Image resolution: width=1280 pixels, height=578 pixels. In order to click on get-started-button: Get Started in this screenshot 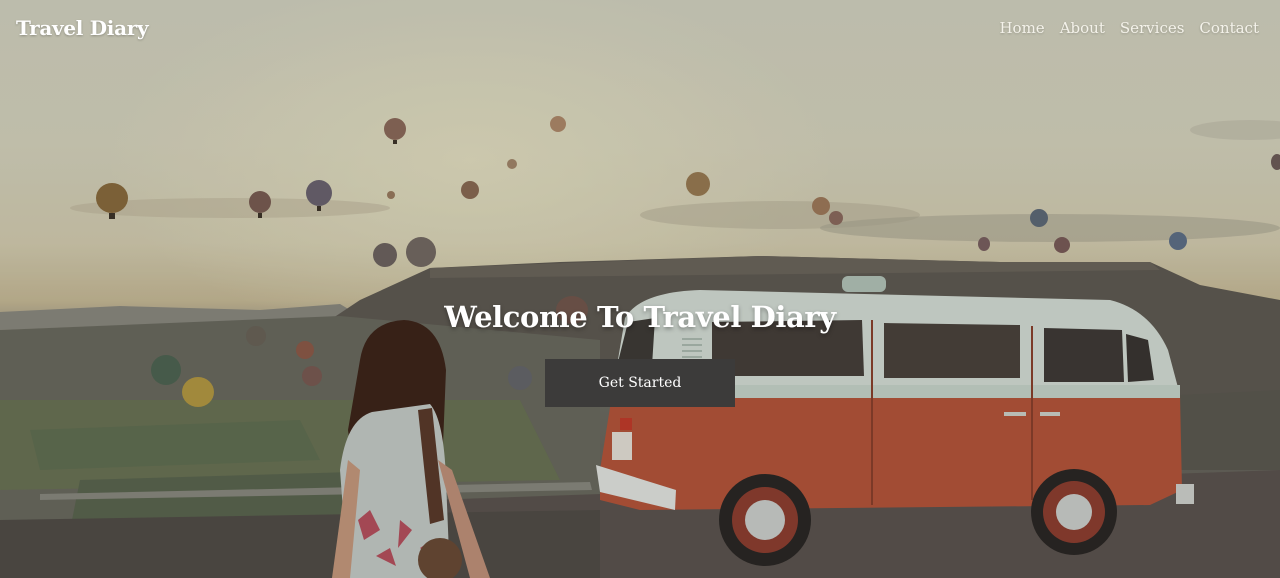, I will do `click(640, 383)`.